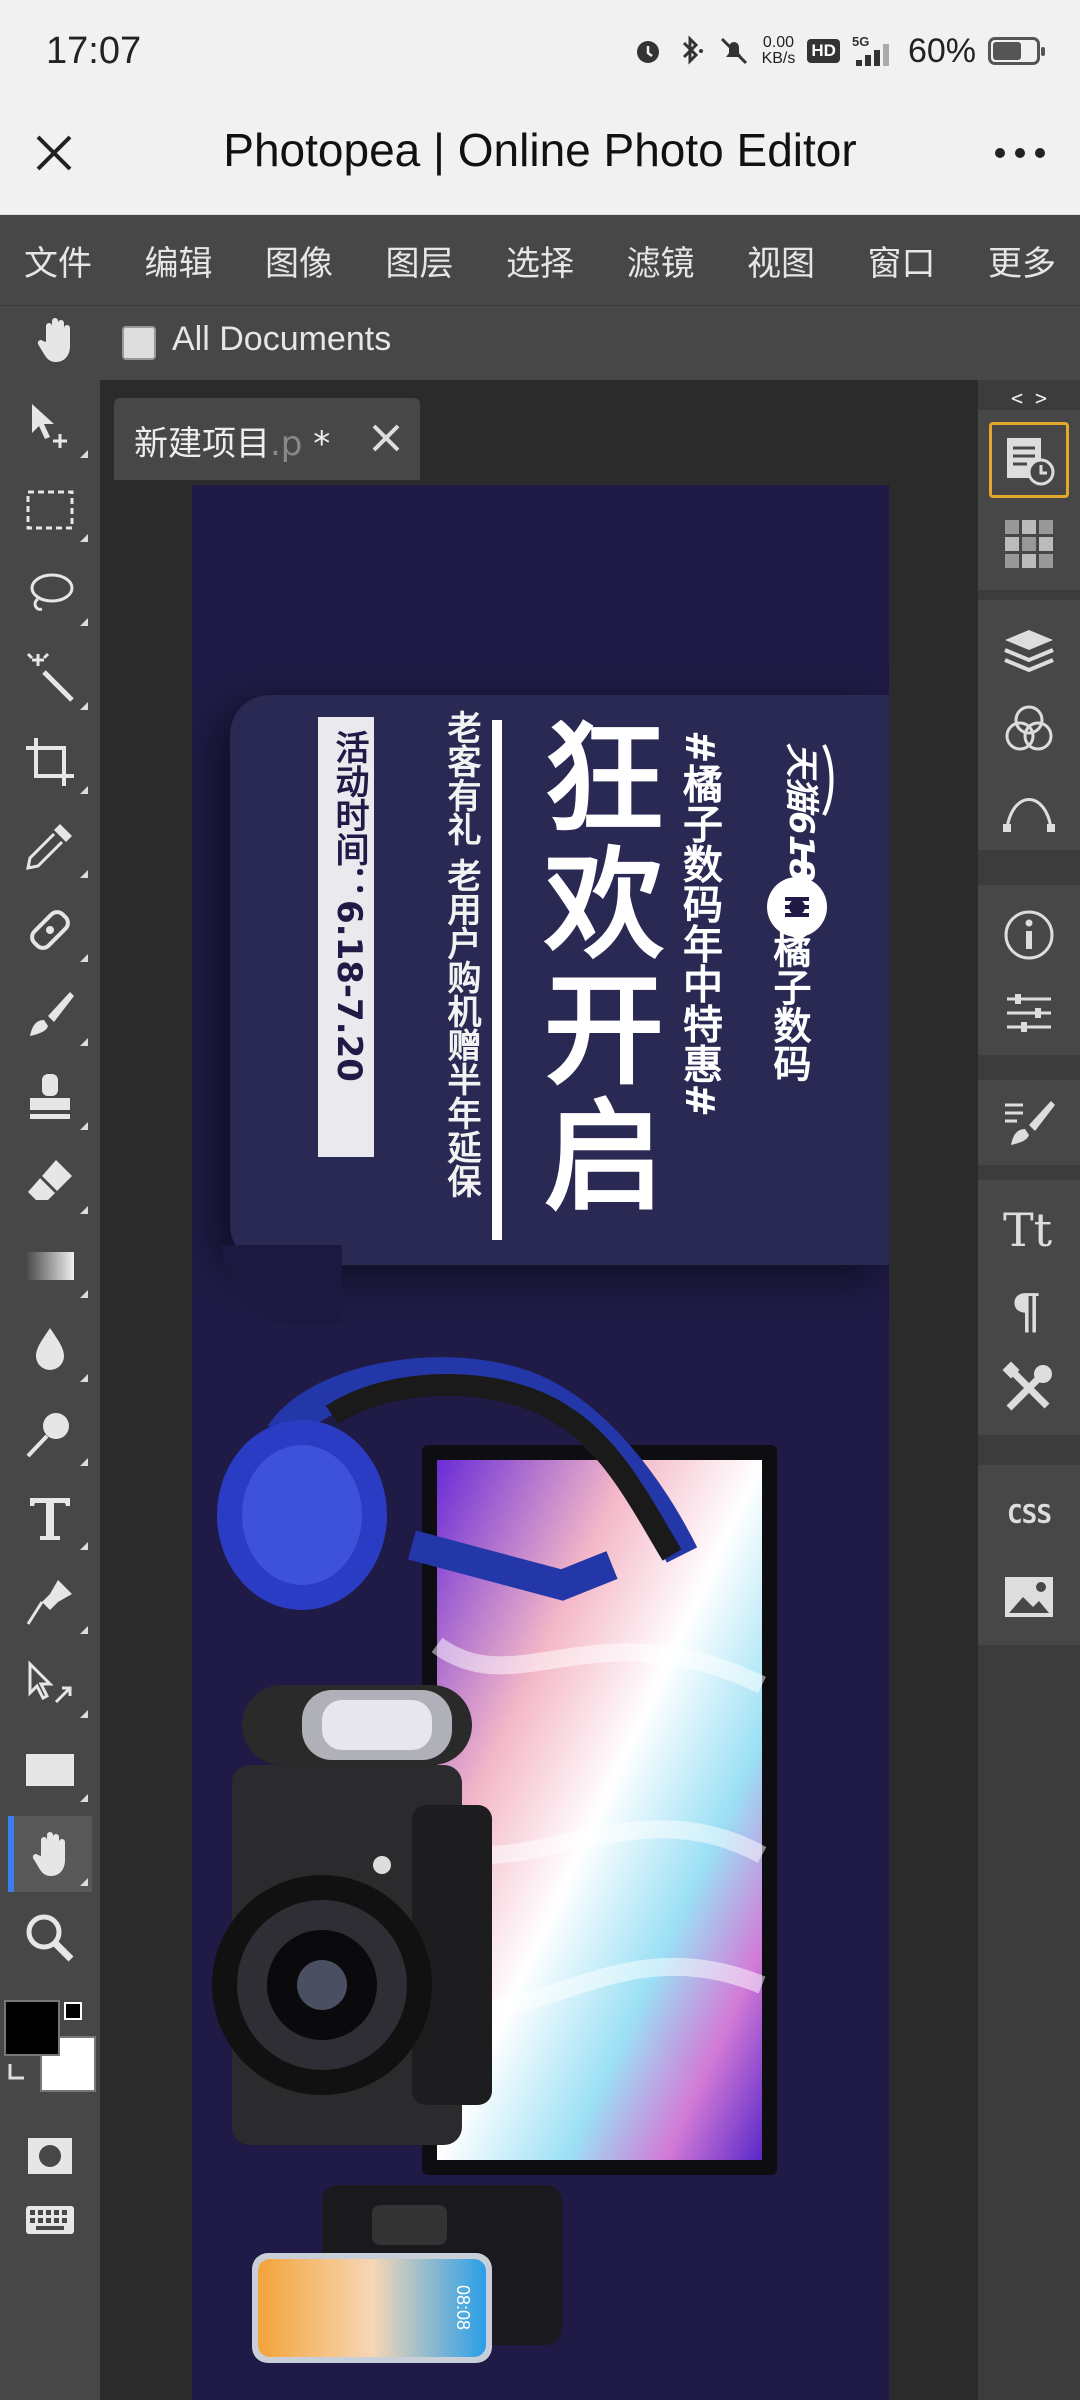 This screenshot has height=2400, width=1080. I want to click on gradient-icon, so click(50, 1266).